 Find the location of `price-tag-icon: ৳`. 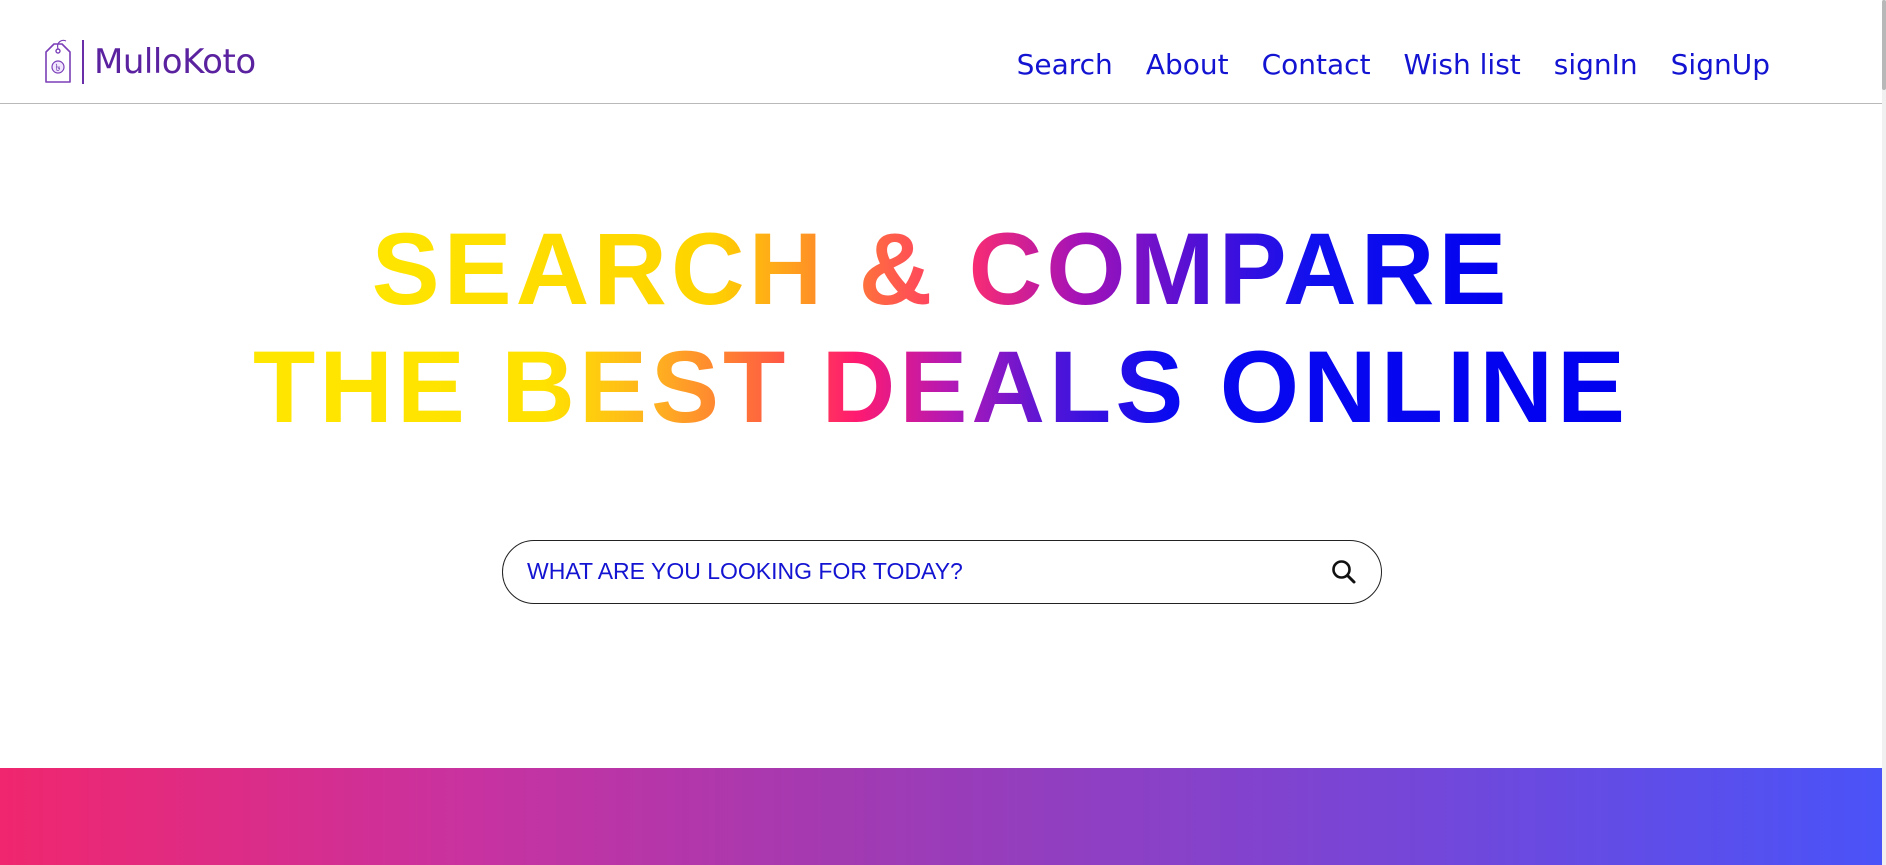

price-tag-icon: ৳ is located at coordinates (58, 61).